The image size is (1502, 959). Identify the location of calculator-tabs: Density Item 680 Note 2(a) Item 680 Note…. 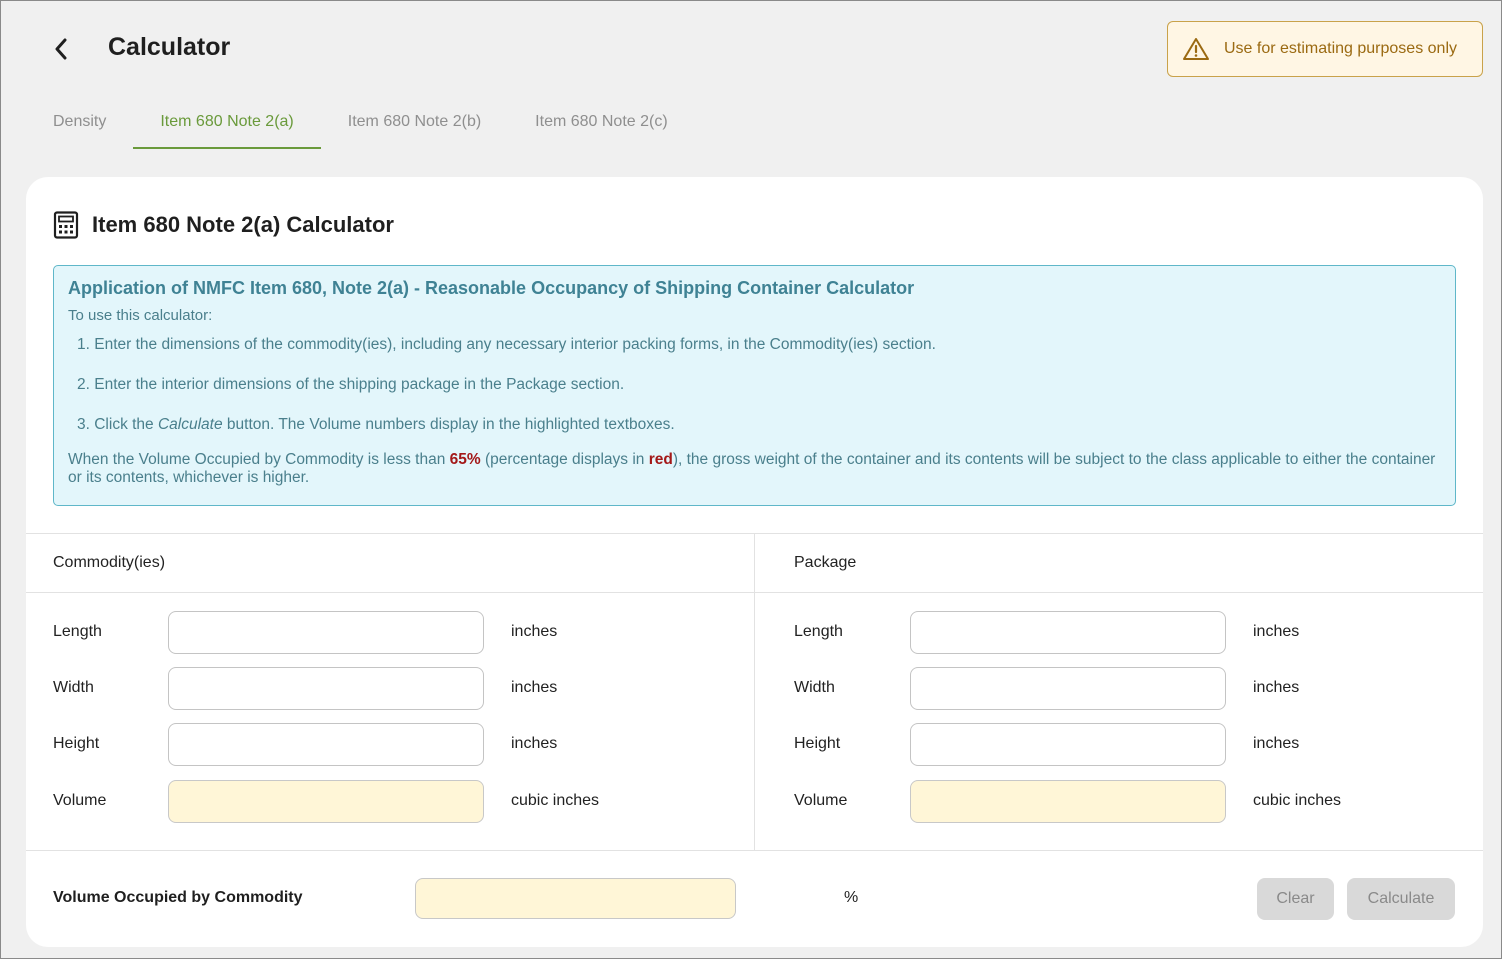
(360, 125).